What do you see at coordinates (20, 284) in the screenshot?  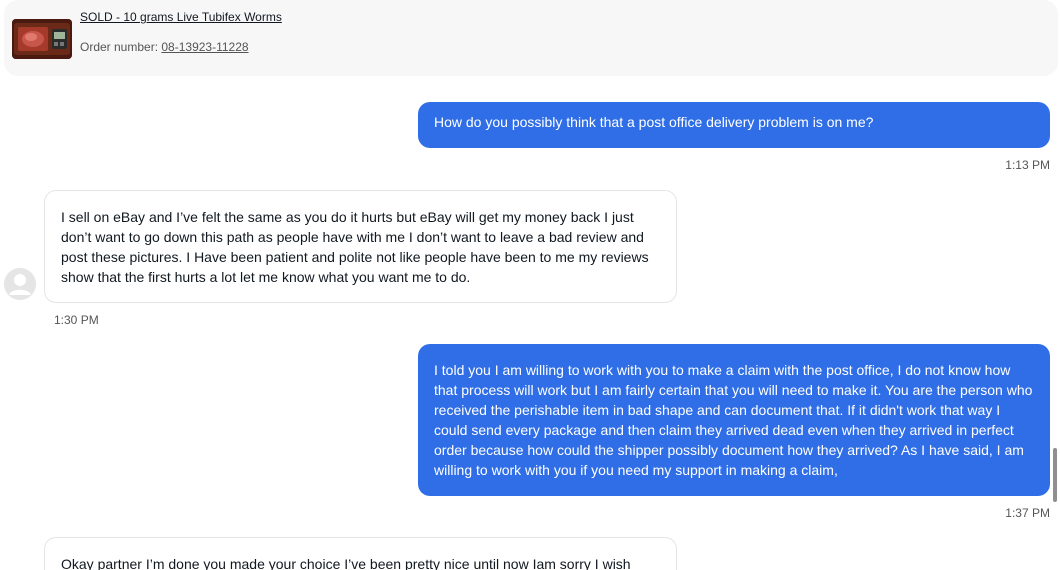 I see `avatar-icon` at bounding box center [20, 284].